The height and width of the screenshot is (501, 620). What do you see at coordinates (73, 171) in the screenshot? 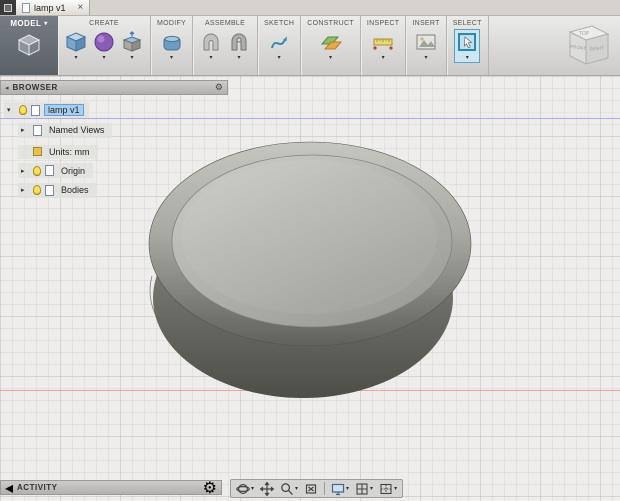
I see `browser-item-label: Origin` at bounding box center [73, 171].